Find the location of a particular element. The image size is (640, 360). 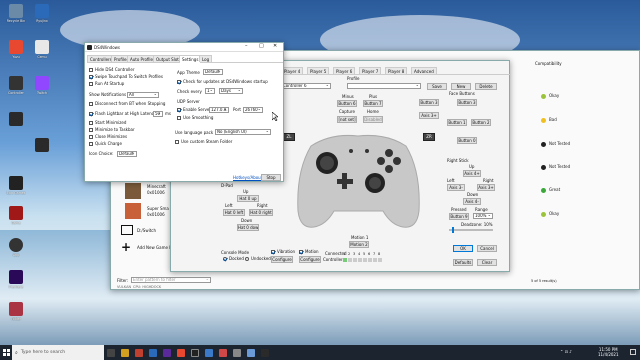

flash-lightbar-checkbox is located at coordinates (91, 114).